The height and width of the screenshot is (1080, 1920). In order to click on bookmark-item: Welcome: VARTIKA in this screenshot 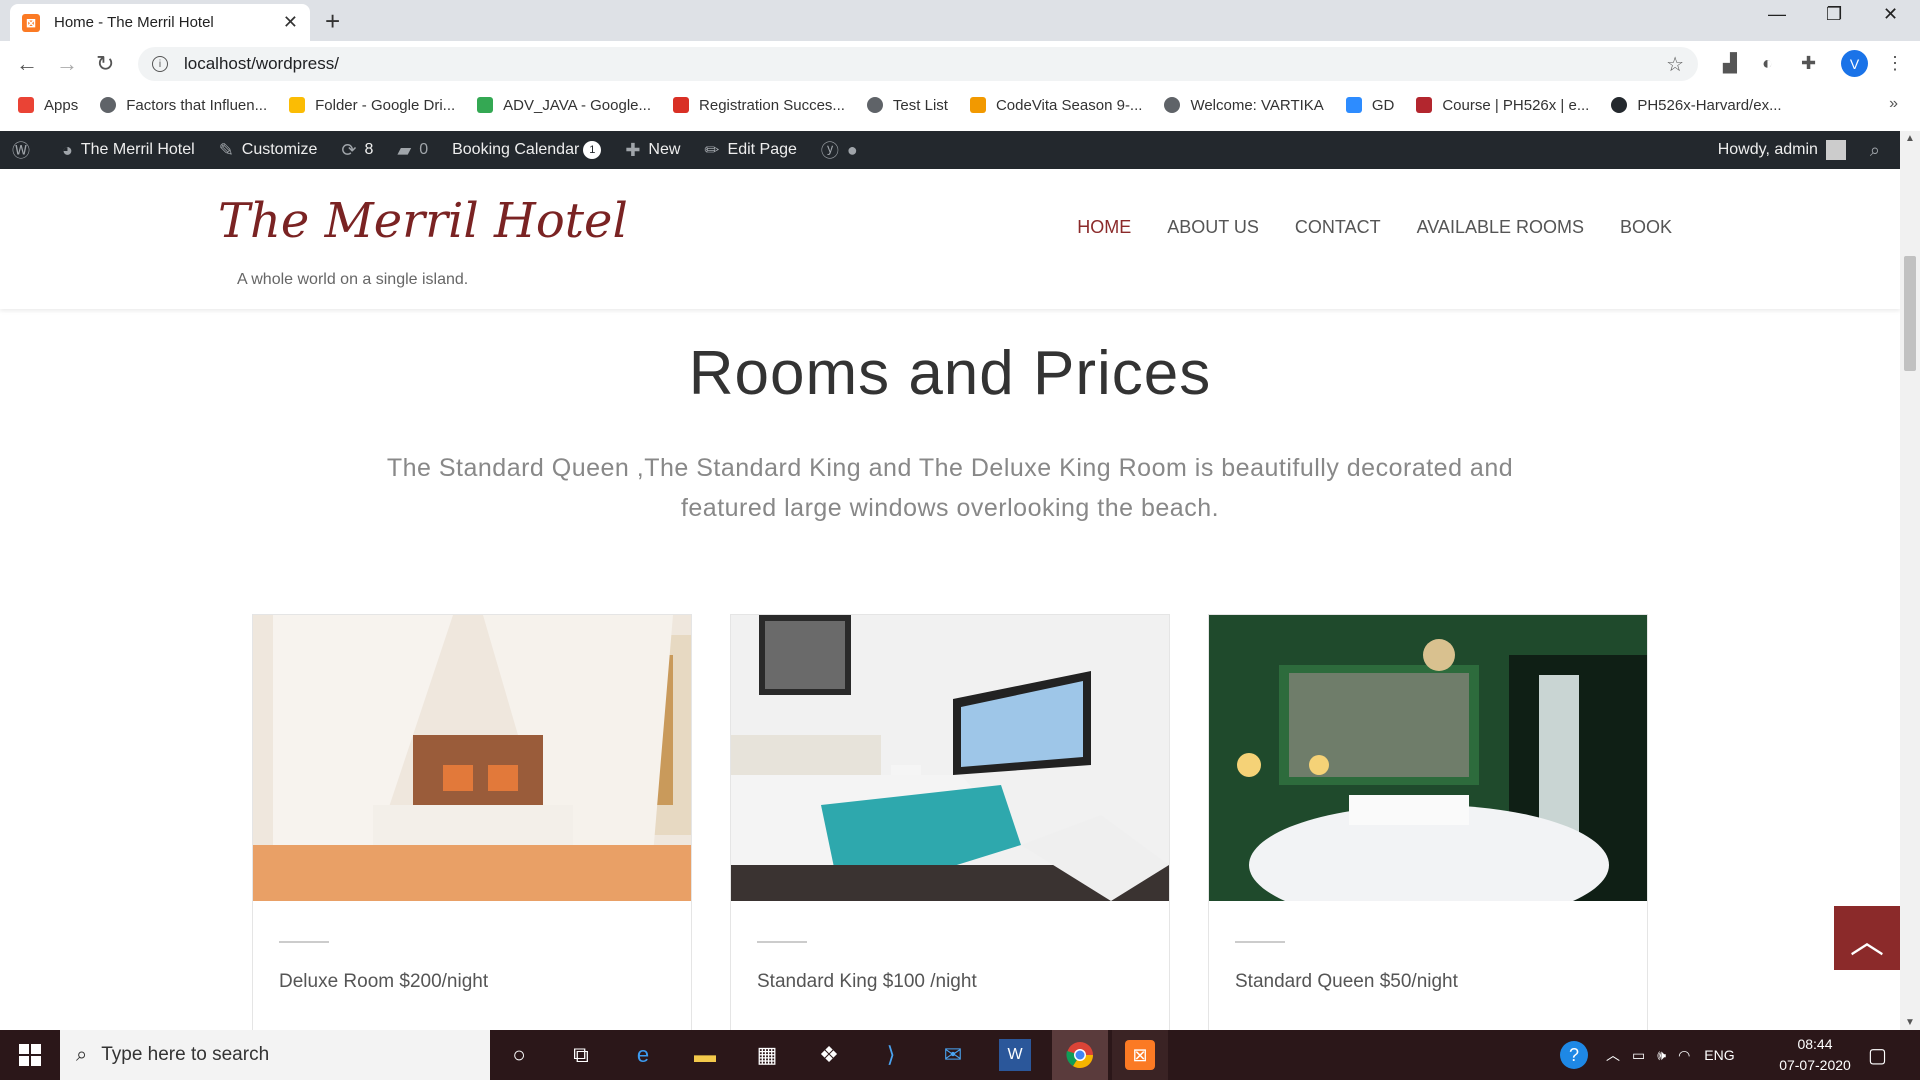, I will do `click(1244, 105)`.